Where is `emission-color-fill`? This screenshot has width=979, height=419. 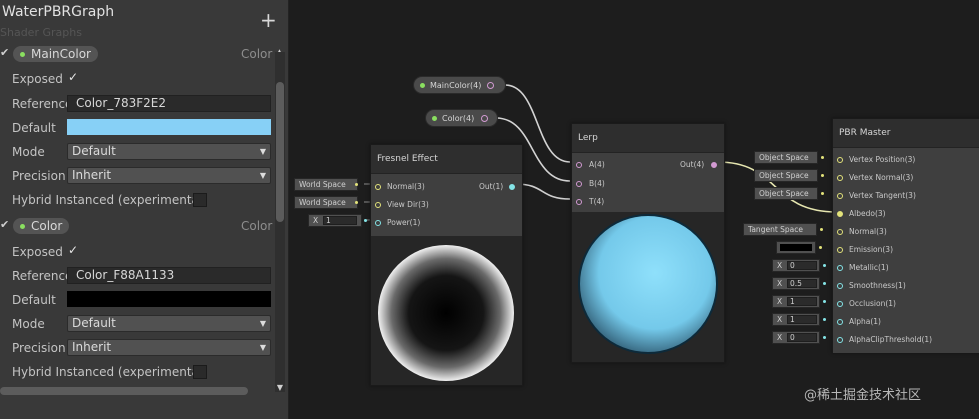
emission-color-fill is located at coordinates (796, 247).